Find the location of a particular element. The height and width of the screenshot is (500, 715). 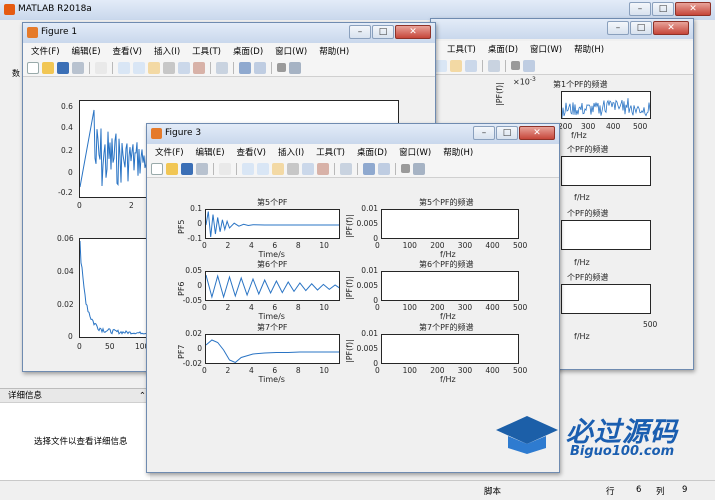

fig1-menu-view: 查看(V) is located at coordinates (127, 51).